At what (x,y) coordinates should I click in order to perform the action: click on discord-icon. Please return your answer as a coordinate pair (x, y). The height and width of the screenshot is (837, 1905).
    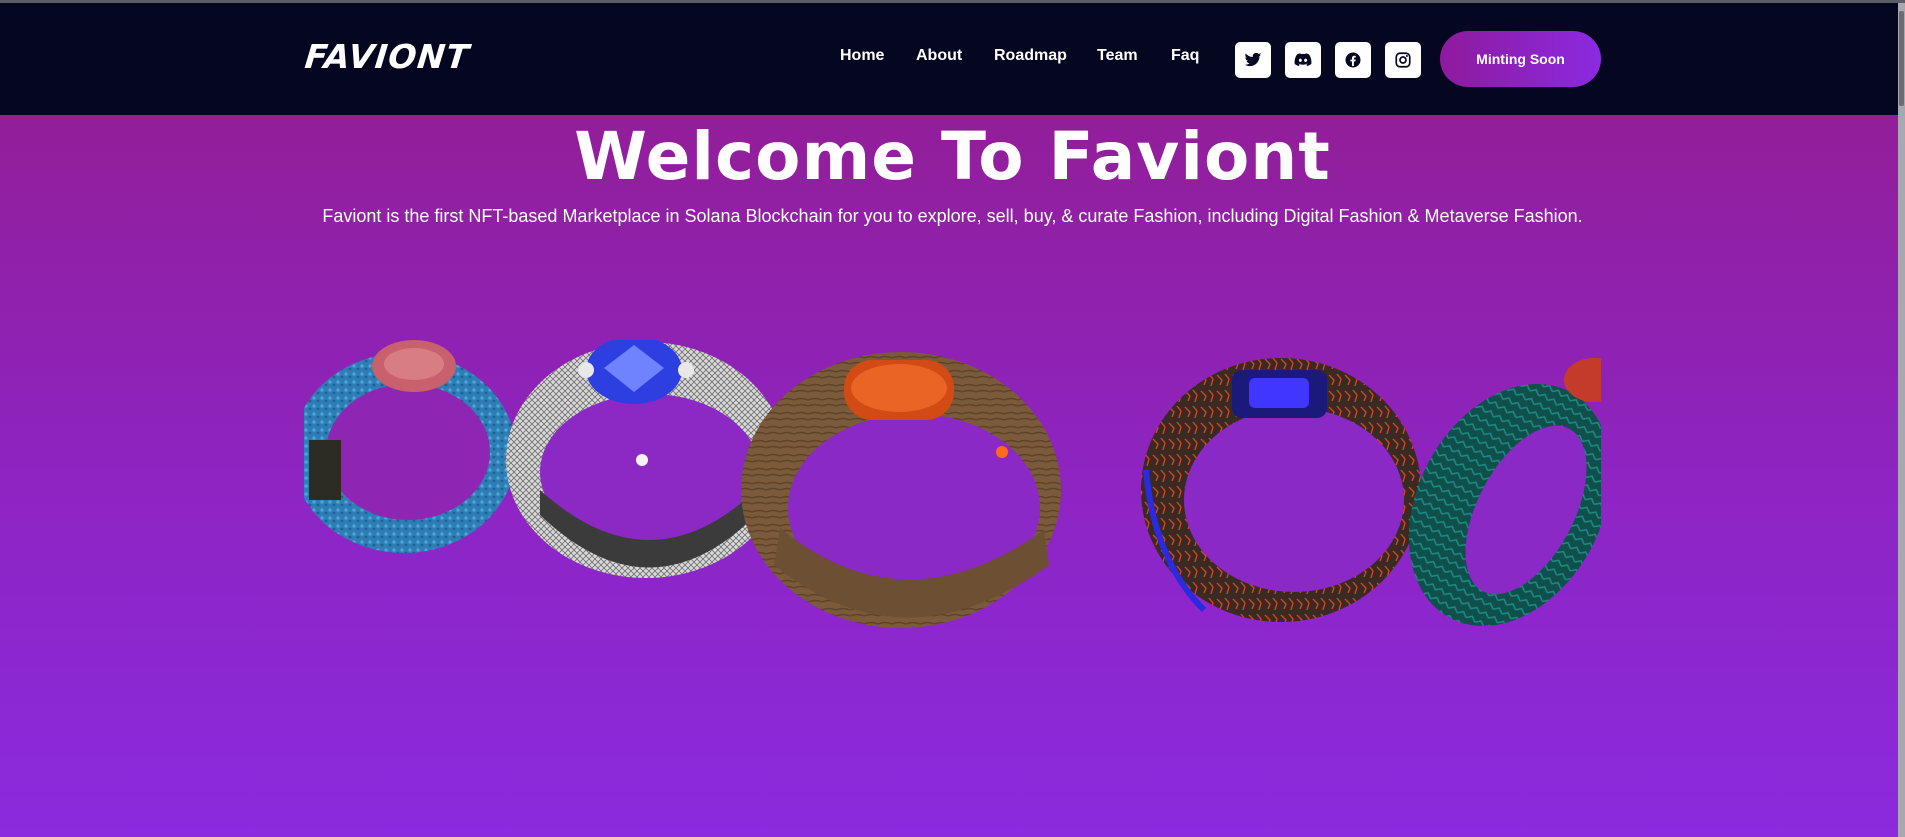
    Looking at the image, I should click on (1303, 60).